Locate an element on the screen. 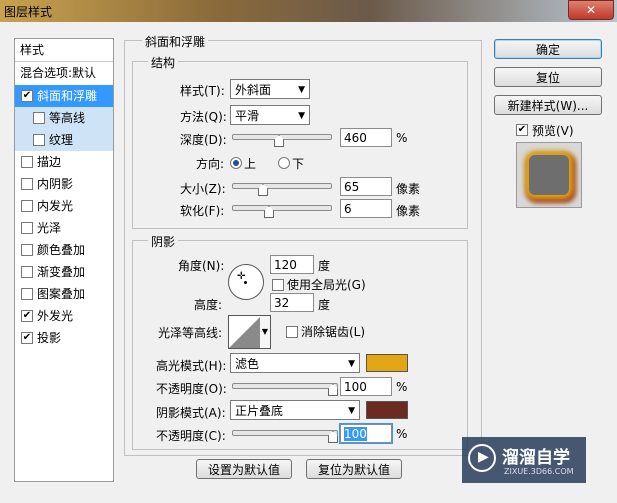  color-overlay-checkbox is located at coordinates (27, 250).